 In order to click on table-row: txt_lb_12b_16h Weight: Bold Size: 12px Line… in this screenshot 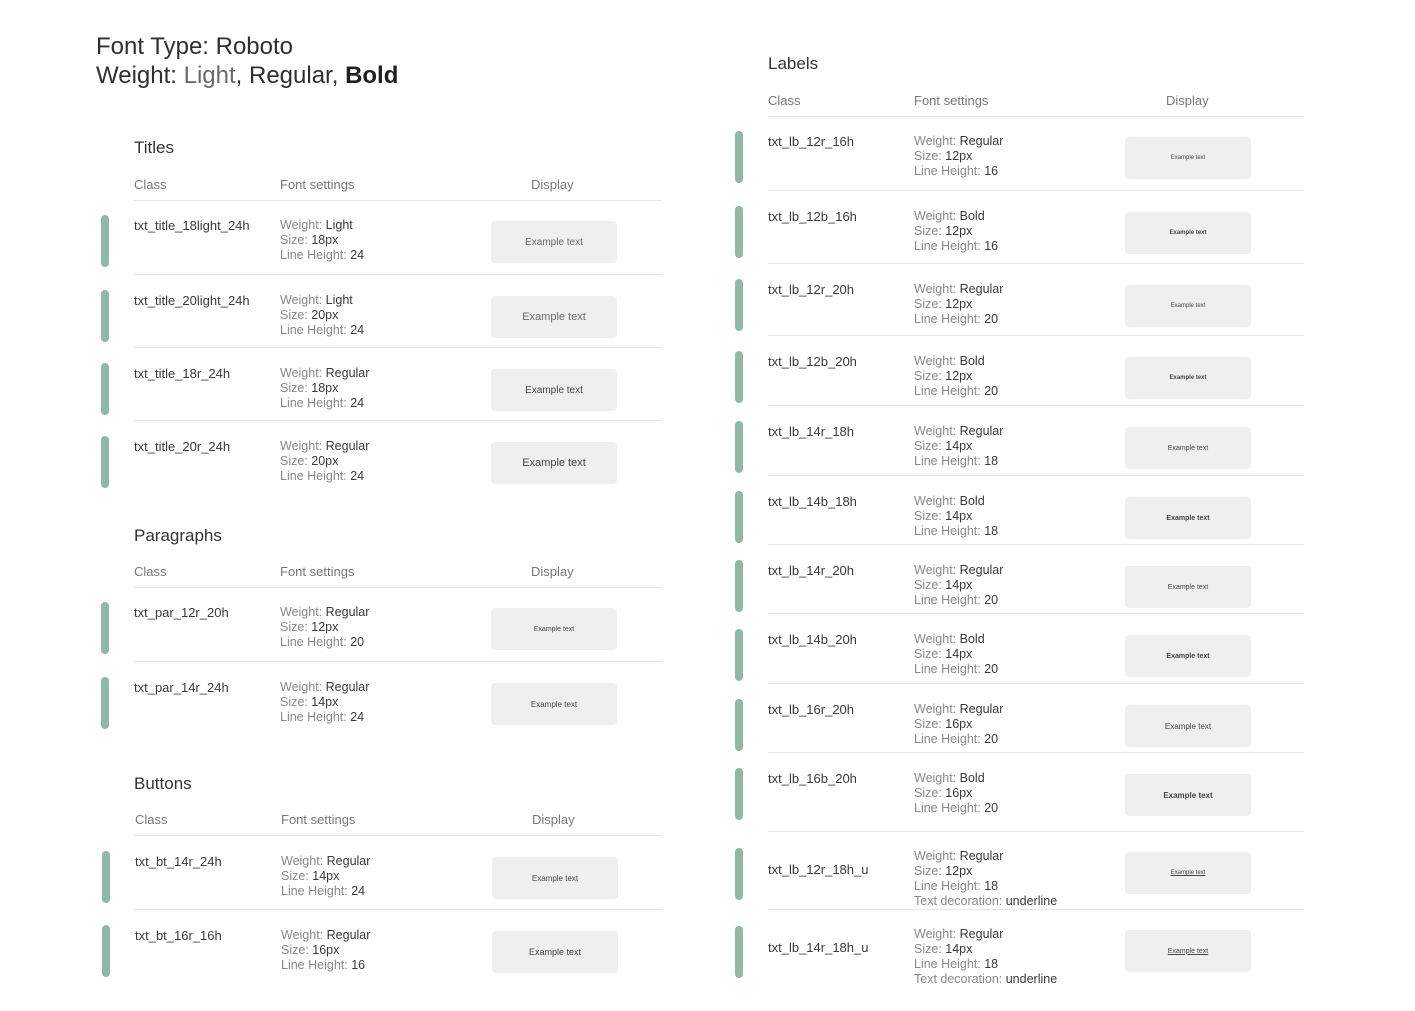, I will do `click(1019, 236)`.